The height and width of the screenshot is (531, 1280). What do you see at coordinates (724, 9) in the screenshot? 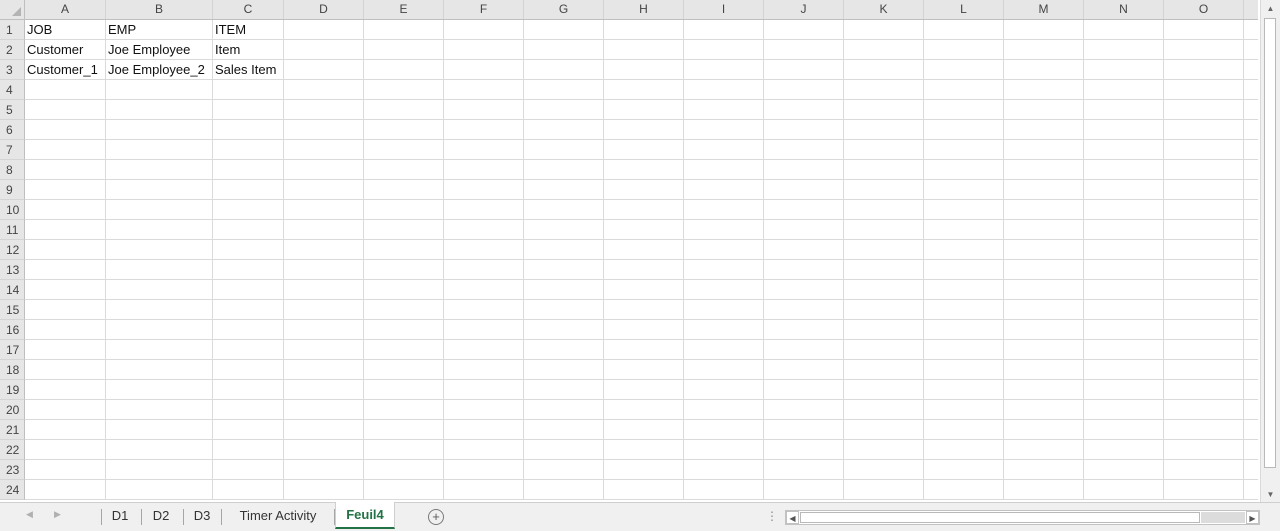
I see `column-header-i: I` at bounding box center [724, 9].